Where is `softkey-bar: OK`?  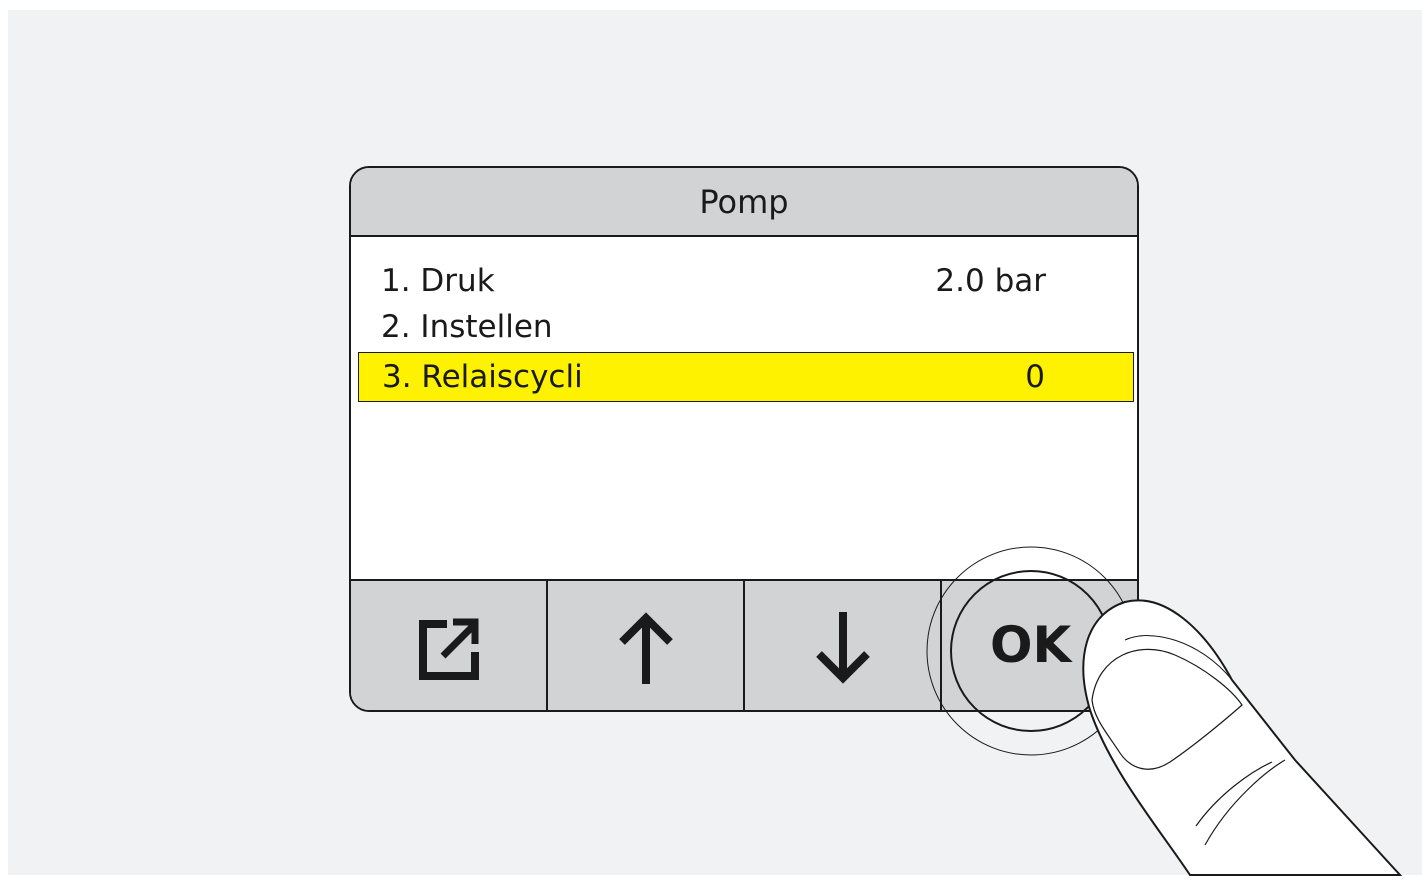 softkey-bar: OK is located at coordinates (744, 644).